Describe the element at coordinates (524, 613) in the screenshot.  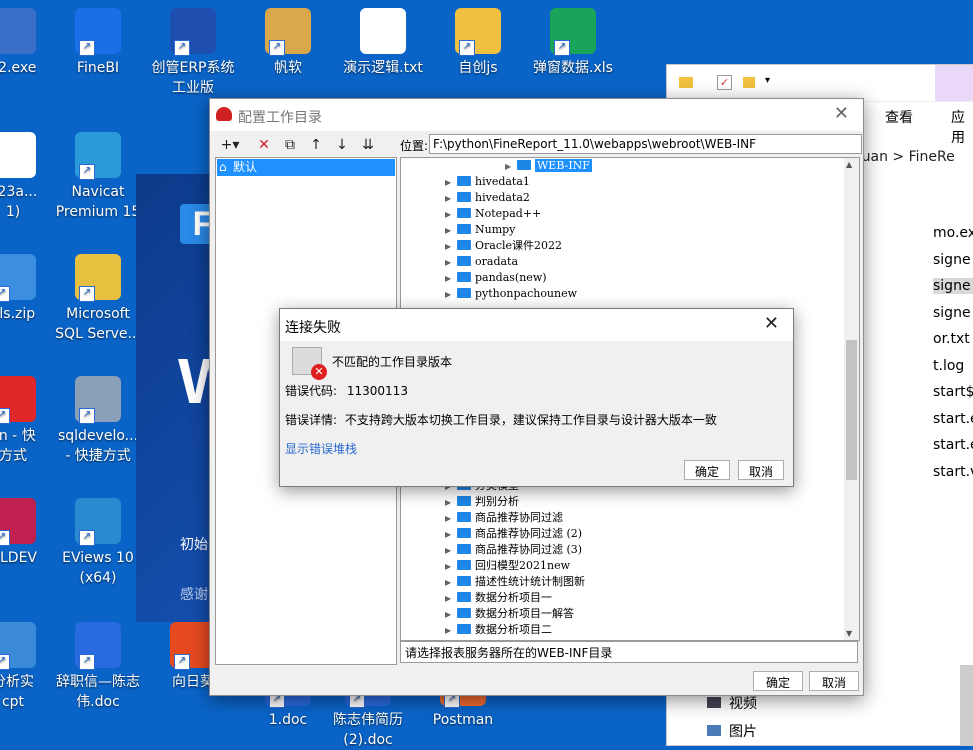
I see `tree-folder-label: 数据分析项目一解答` at that location.